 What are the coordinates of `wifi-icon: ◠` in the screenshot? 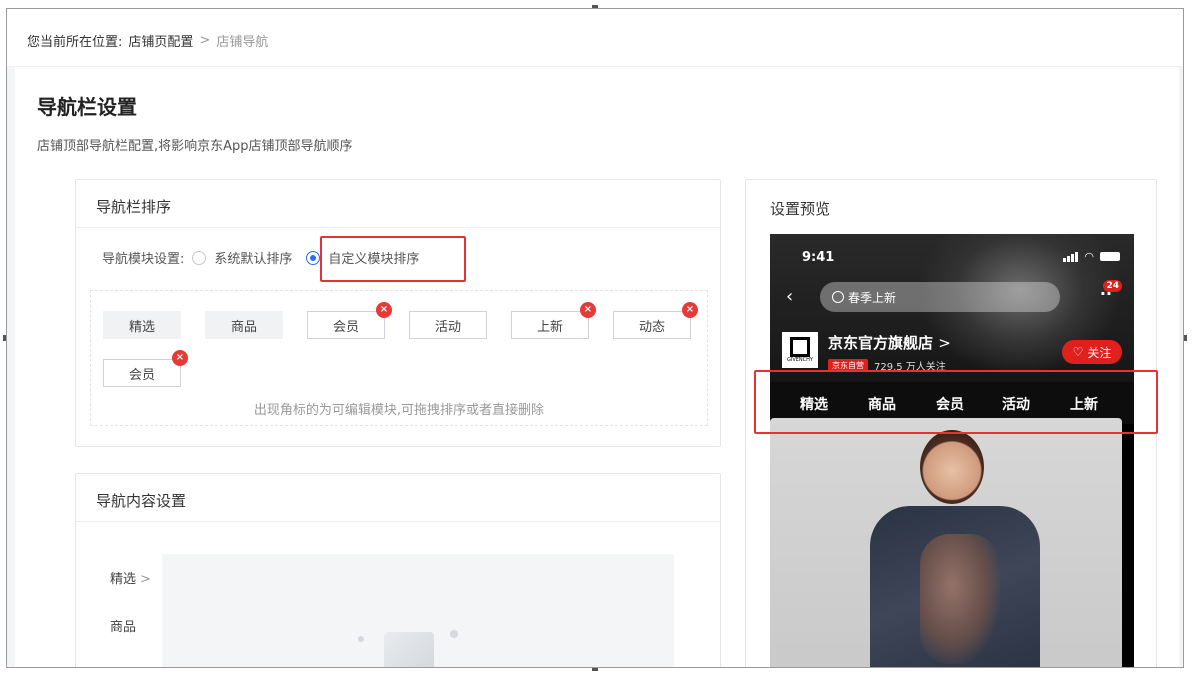 It's located at (1089, 256).